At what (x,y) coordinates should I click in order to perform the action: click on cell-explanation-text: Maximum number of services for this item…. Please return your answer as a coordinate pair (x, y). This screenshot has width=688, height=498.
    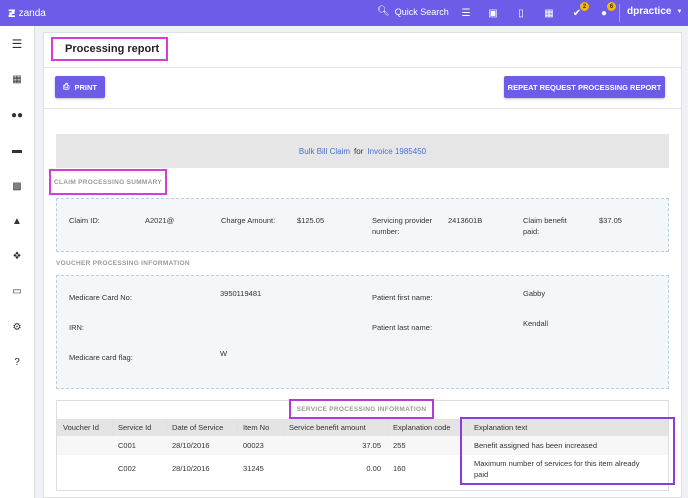
    Looking at the image, I should click on (556, 469).